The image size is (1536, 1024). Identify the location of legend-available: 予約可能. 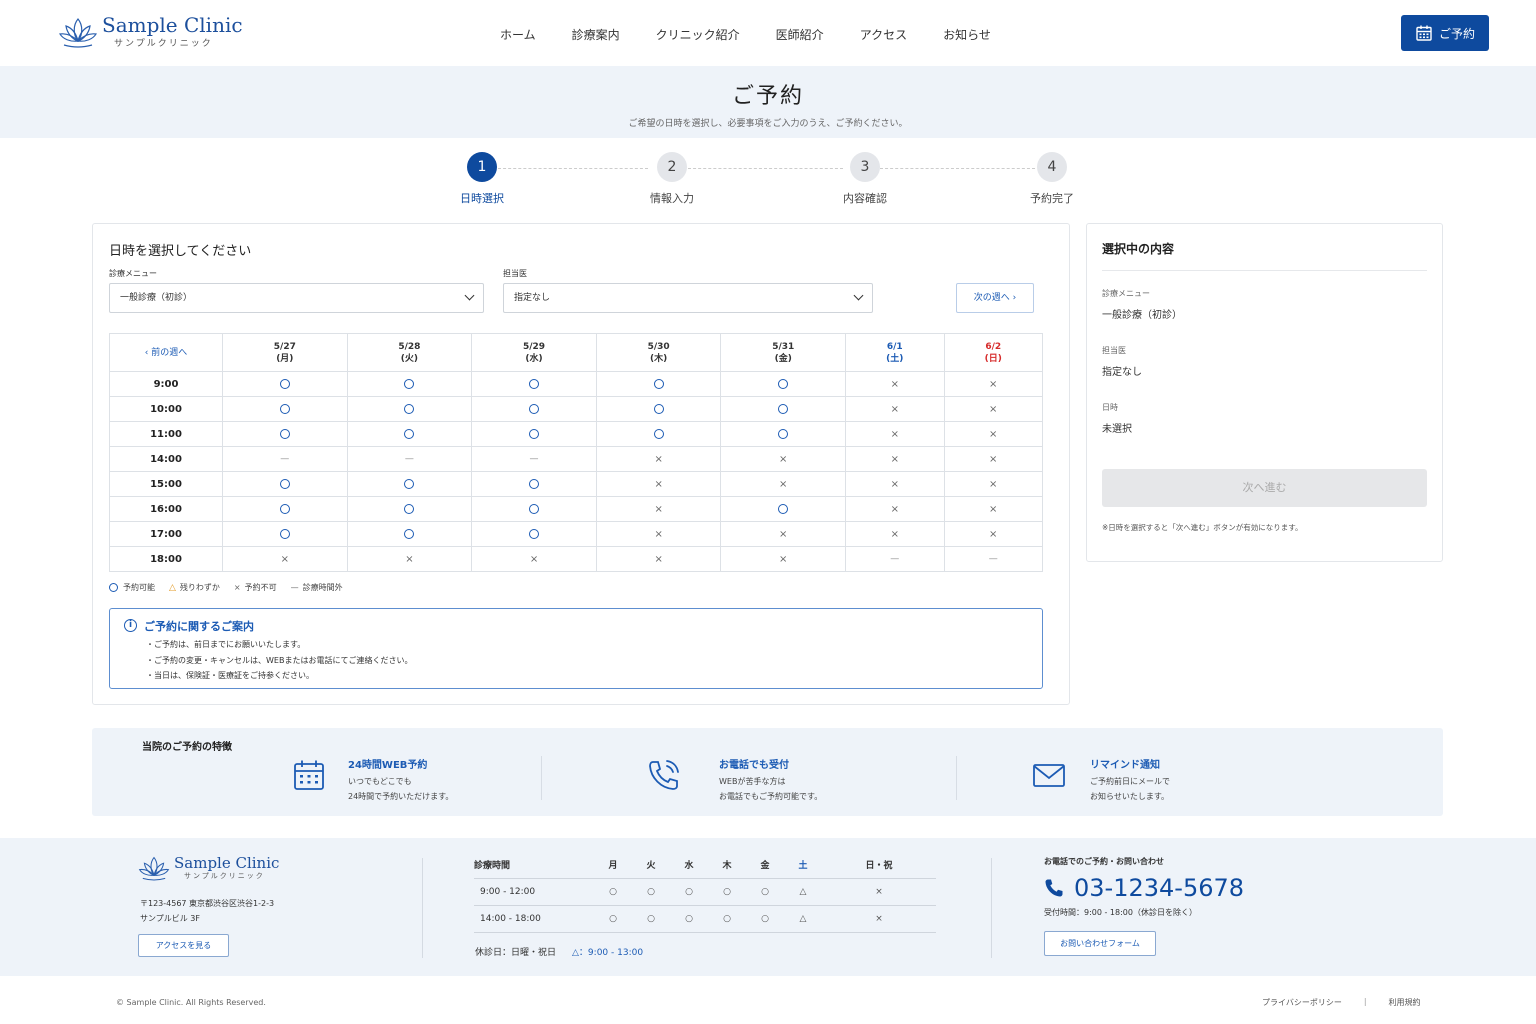
(132, 587).